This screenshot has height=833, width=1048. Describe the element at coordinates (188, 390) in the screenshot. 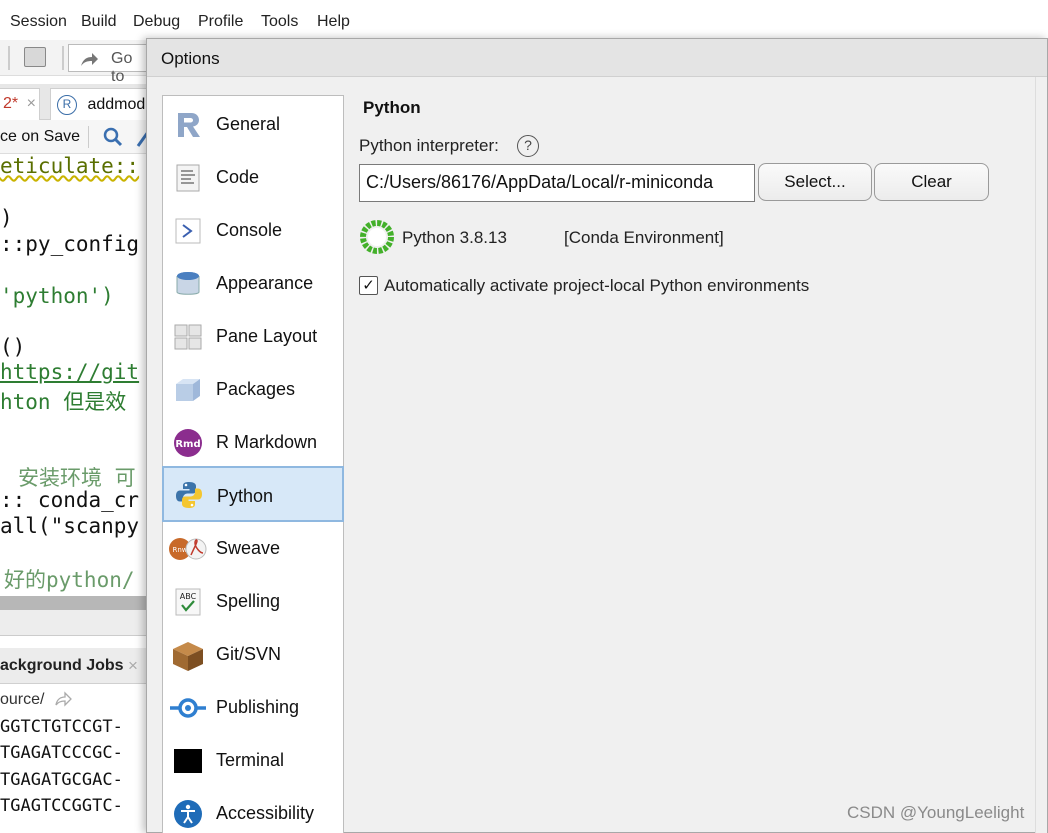

I see `package-box-icon` at that location.